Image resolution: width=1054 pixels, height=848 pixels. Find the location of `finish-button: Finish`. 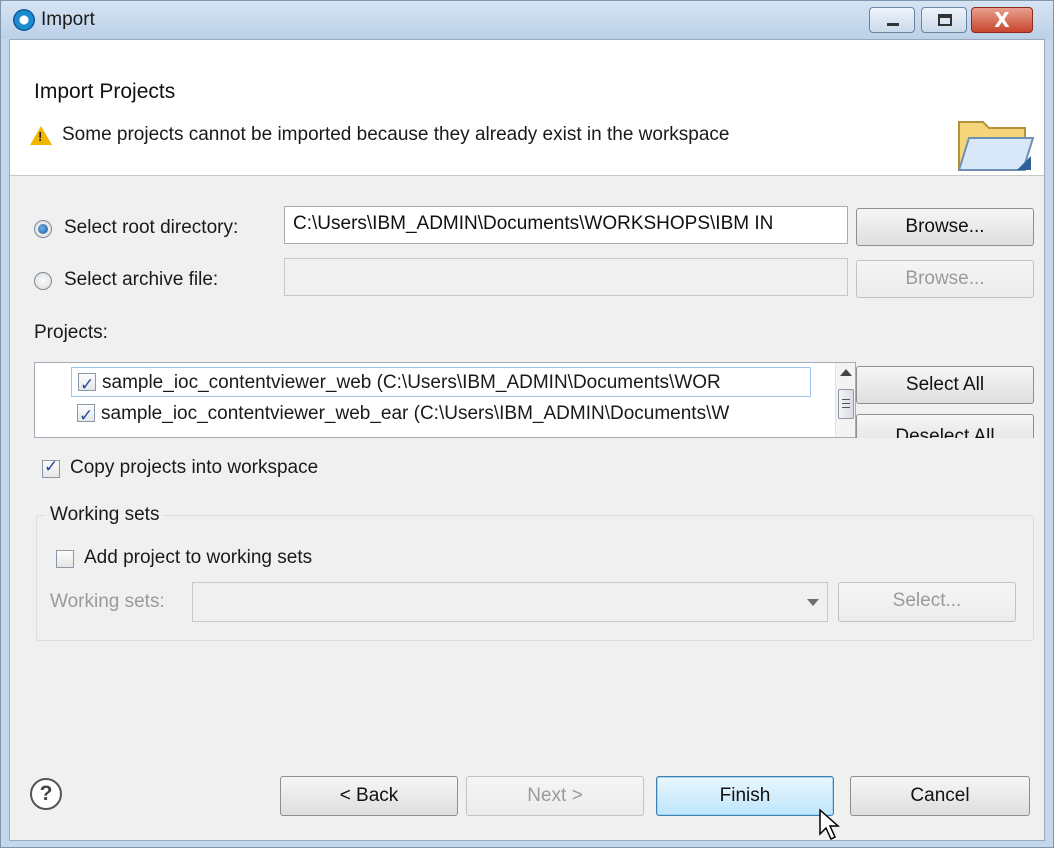

finish-button: Finish is located at coordinates (745, 796).